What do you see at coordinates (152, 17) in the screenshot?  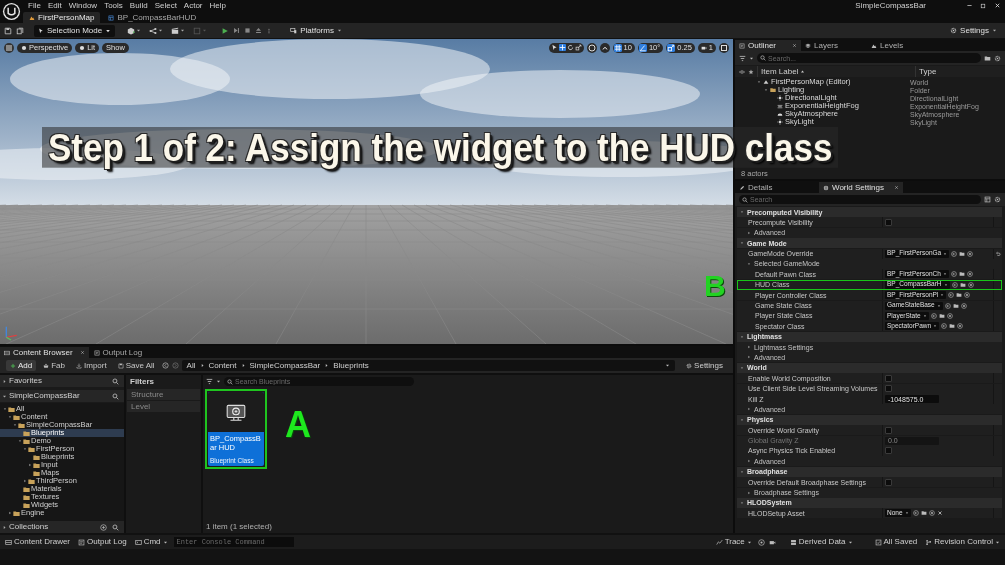 I see `document-tab: BP_CompassBarHUD` at bounding box center [152, 17].